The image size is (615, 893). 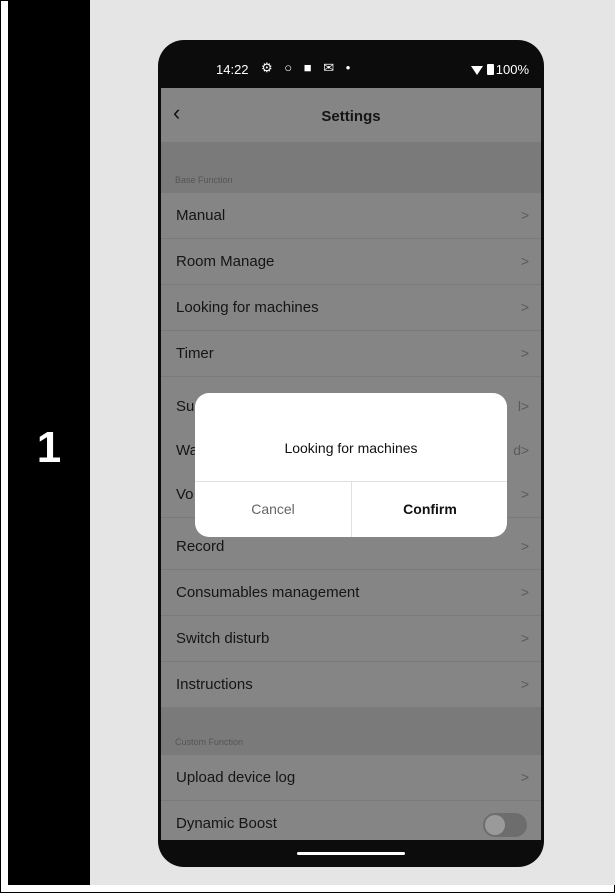 What do you see at coordinates (351, 308) in the screenshot?
I see `settings-row-looking-for-machines: Looking for machines >` at bounding box center [351, 308].